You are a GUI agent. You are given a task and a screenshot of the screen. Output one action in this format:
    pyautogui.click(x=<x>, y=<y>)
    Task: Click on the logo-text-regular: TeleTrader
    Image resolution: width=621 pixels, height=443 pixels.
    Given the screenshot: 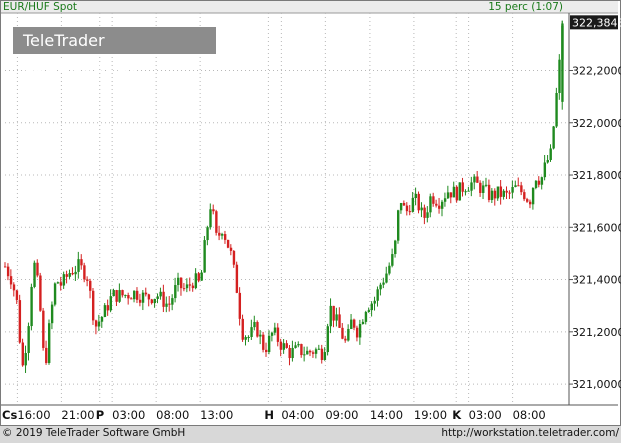 What is the action you would take?
    pyautogui.click(x=64, y=40)
    